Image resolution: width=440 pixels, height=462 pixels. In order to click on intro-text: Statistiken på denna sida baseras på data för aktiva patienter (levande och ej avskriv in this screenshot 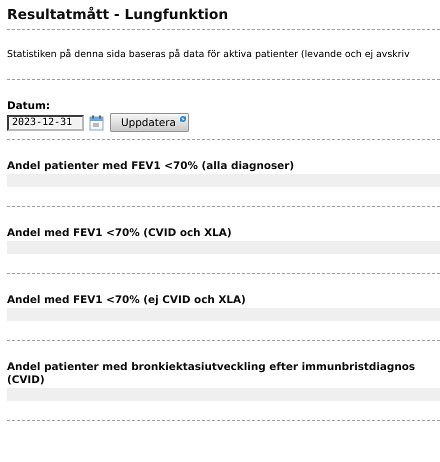, I will do `click(209, 55)`.